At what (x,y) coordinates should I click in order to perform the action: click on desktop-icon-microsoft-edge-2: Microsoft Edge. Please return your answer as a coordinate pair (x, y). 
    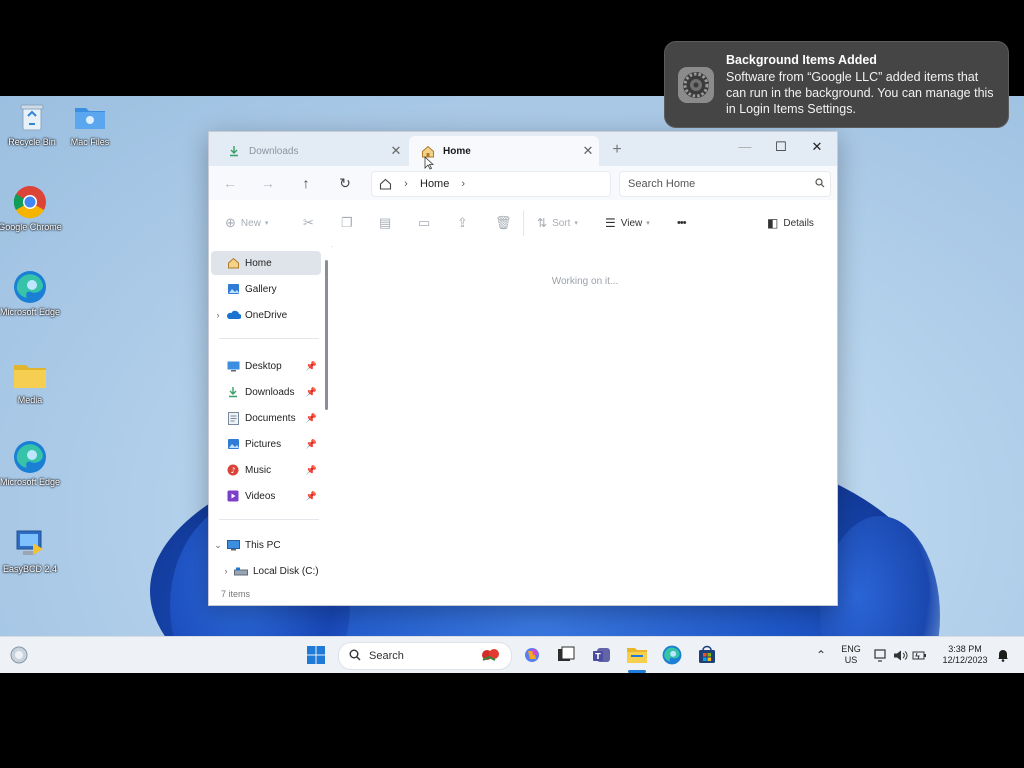
    Looking at the image, I should click on (31, 464).